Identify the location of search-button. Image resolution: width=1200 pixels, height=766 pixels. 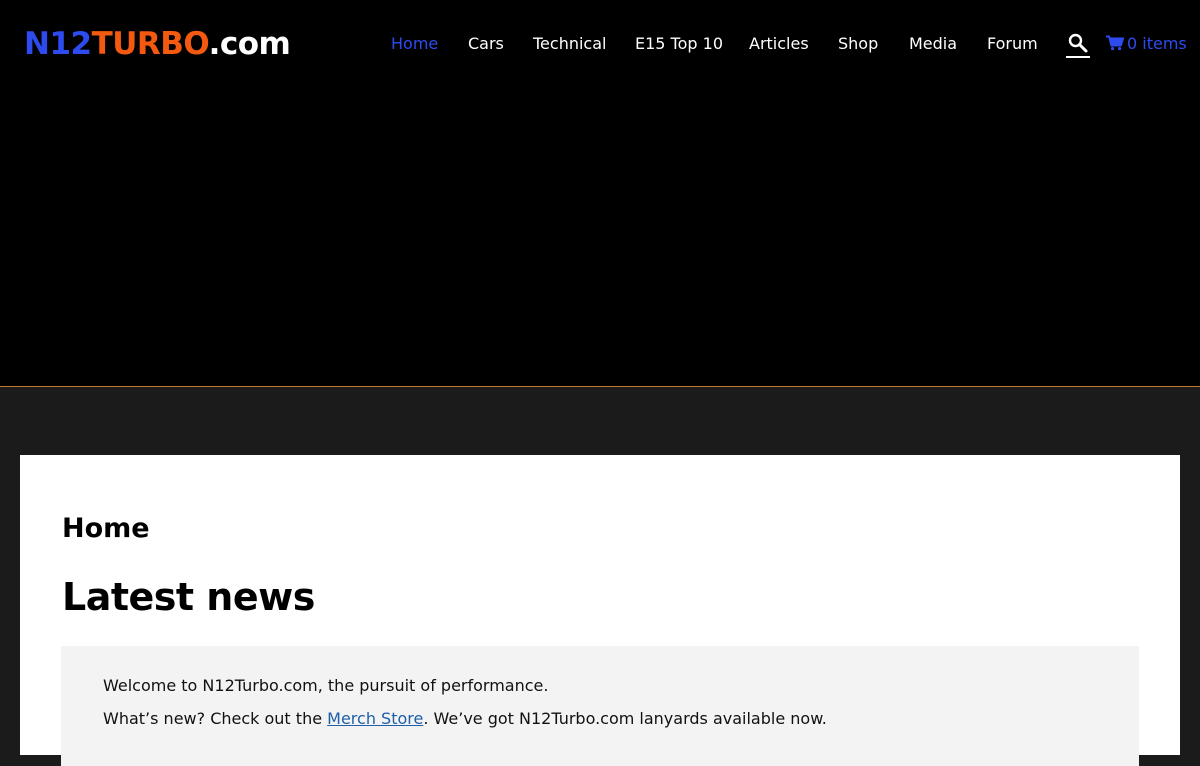
(1078, 44).